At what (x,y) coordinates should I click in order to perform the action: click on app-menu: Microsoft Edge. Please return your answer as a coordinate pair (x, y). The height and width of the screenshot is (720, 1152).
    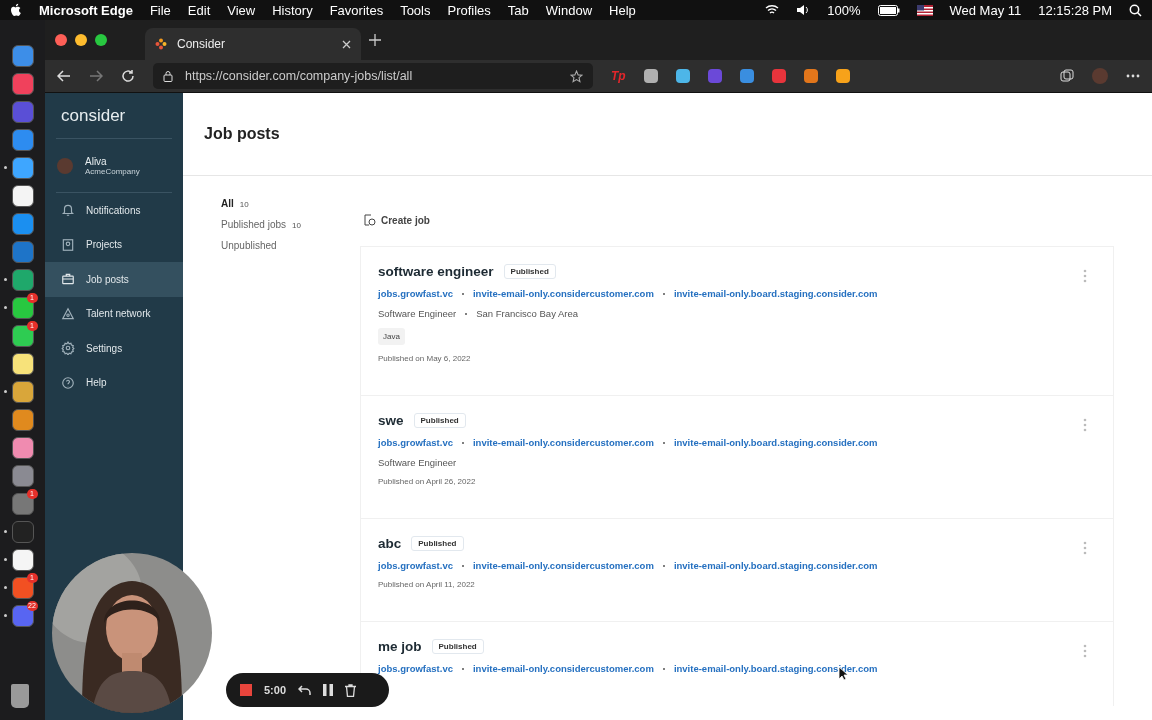
    Looking at the image, I should click on (86, 10).